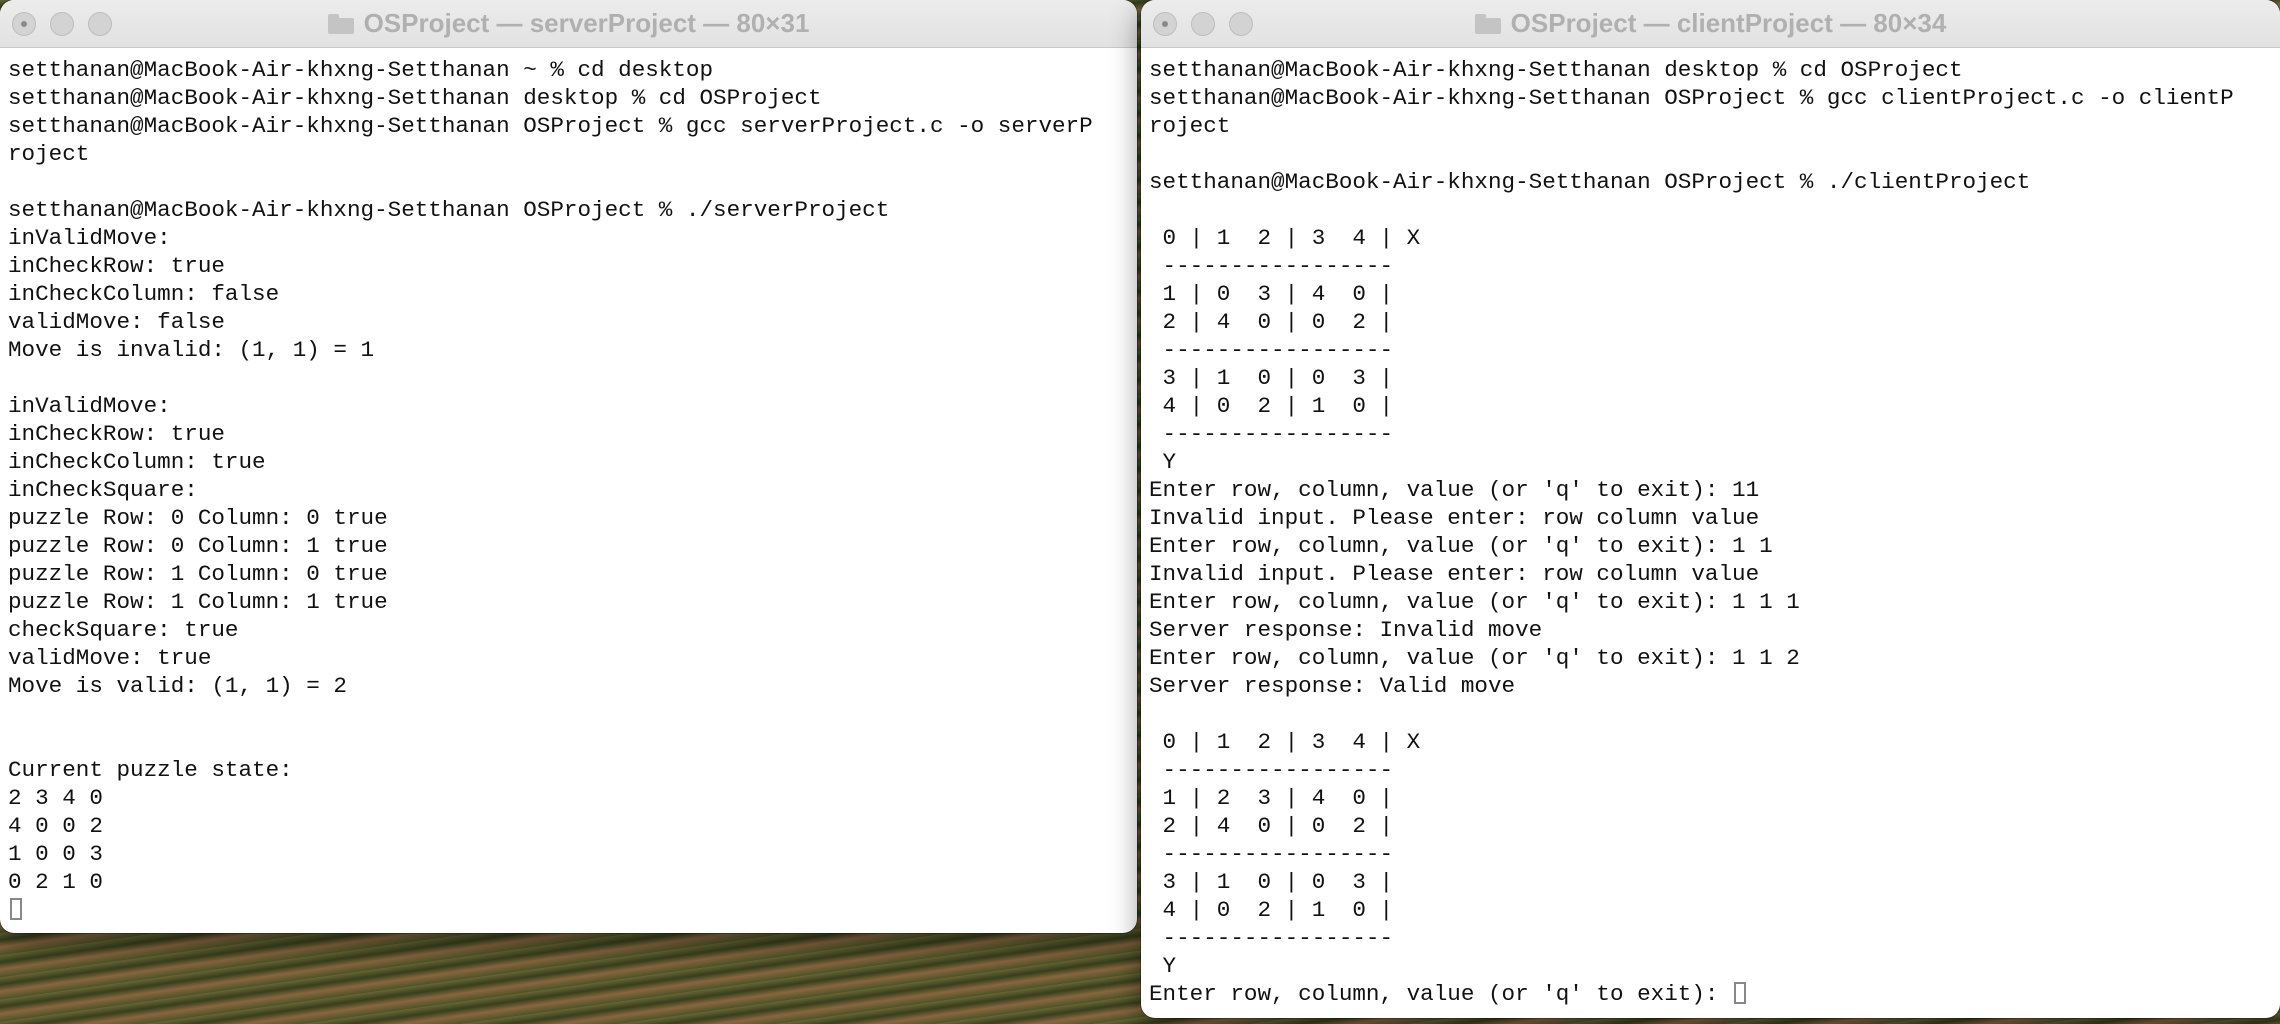 This screenshot has height=1024, width=2280. What do you see at coordinates (198, 546) in the screenshot?
I see `terminal-line: puzzle Row: 0 Column: 1 true` at bounding box center [198, 546].